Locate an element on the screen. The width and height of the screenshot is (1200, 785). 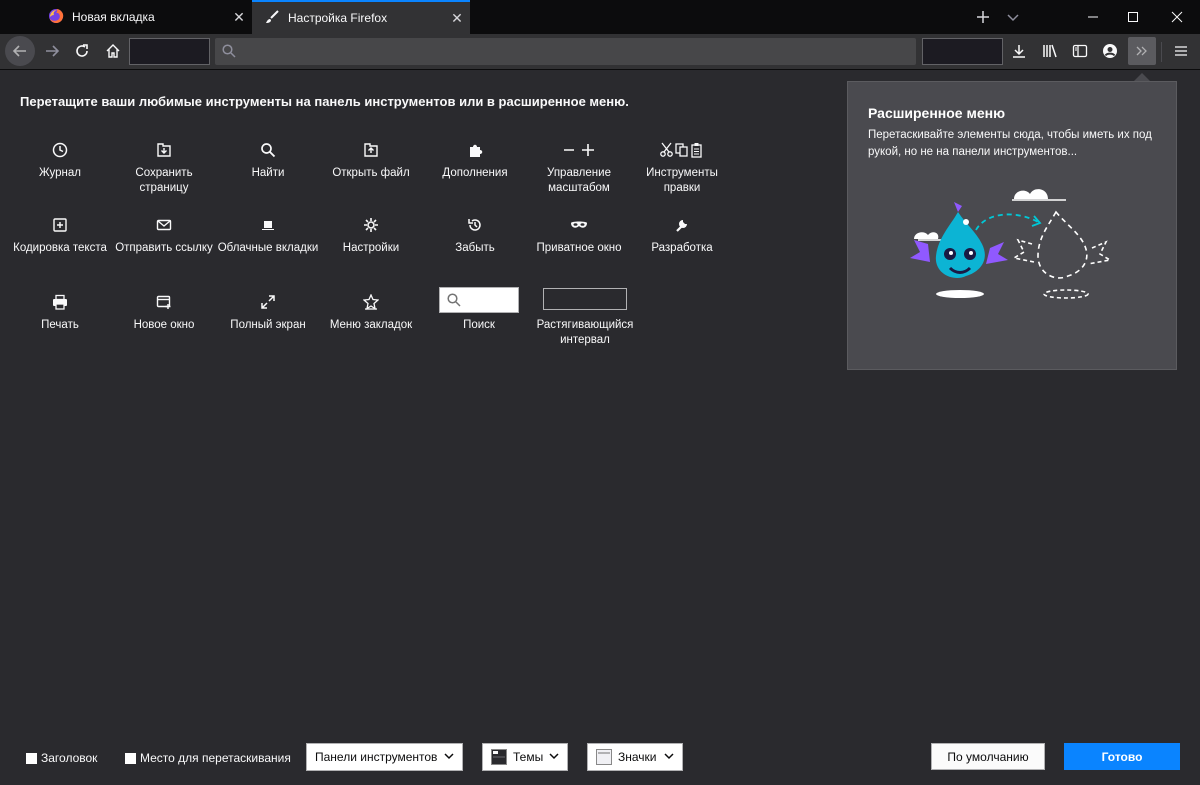
text-encoding-icon is located at coordinates (60, 225).